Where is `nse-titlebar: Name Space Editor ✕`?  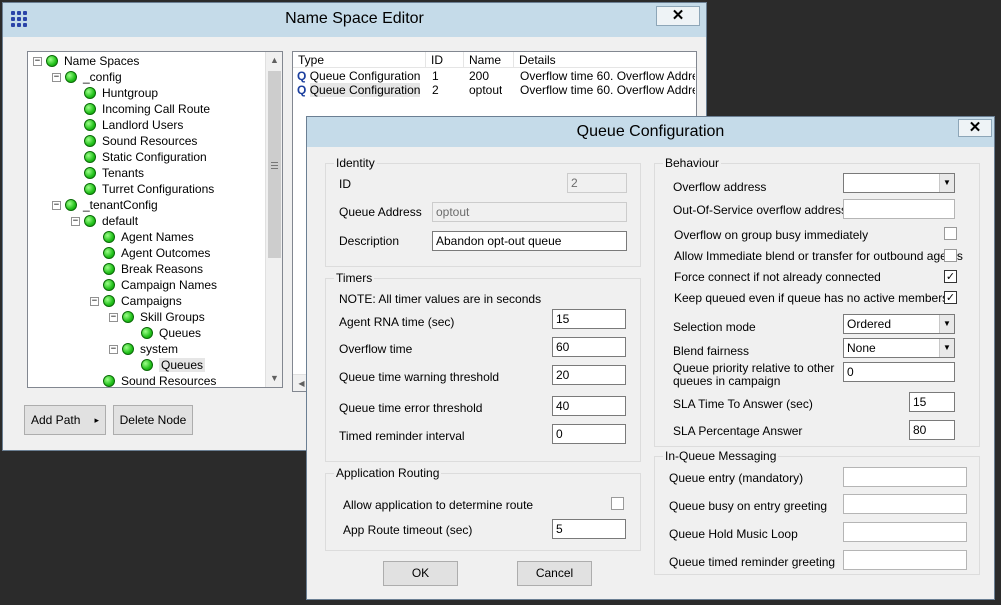
nse-titlebar: Name Space Editor ✕ is located at coordinates (354, 20).